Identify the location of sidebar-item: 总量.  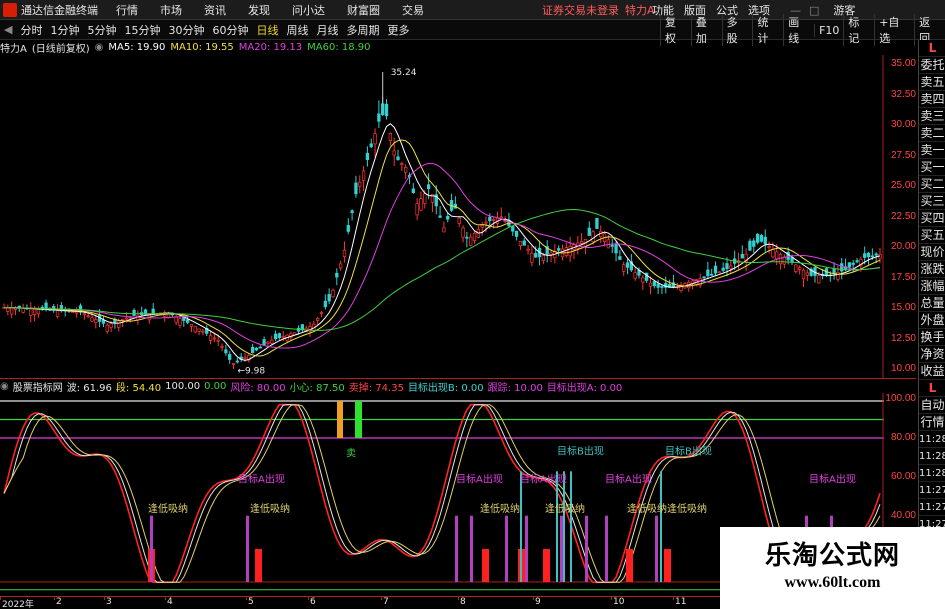
(932, 303).